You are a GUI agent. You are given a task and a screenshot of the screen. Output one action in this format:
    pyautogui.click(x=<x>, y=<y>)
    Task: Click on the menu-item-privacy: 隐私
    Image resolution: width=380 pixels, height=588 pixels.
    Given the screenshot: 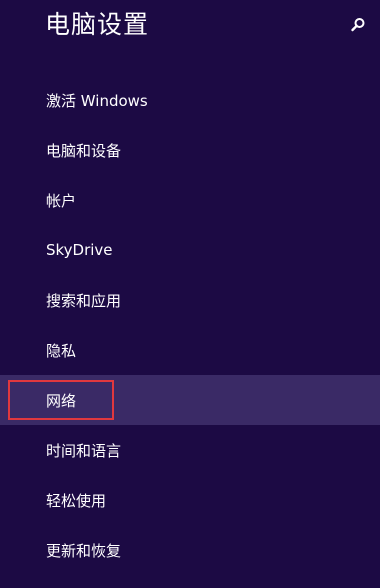 What is the action you would take?
    pyautogui.click(x=190, y=350)
    